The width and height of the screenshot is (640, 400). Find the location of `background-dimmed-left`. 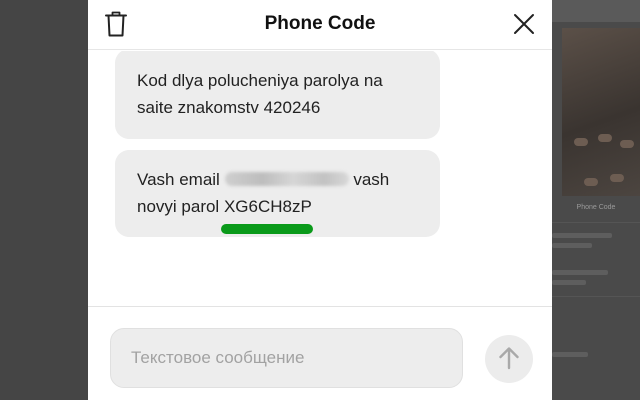

background-dimmed-left is located at coordinates (44, 200).